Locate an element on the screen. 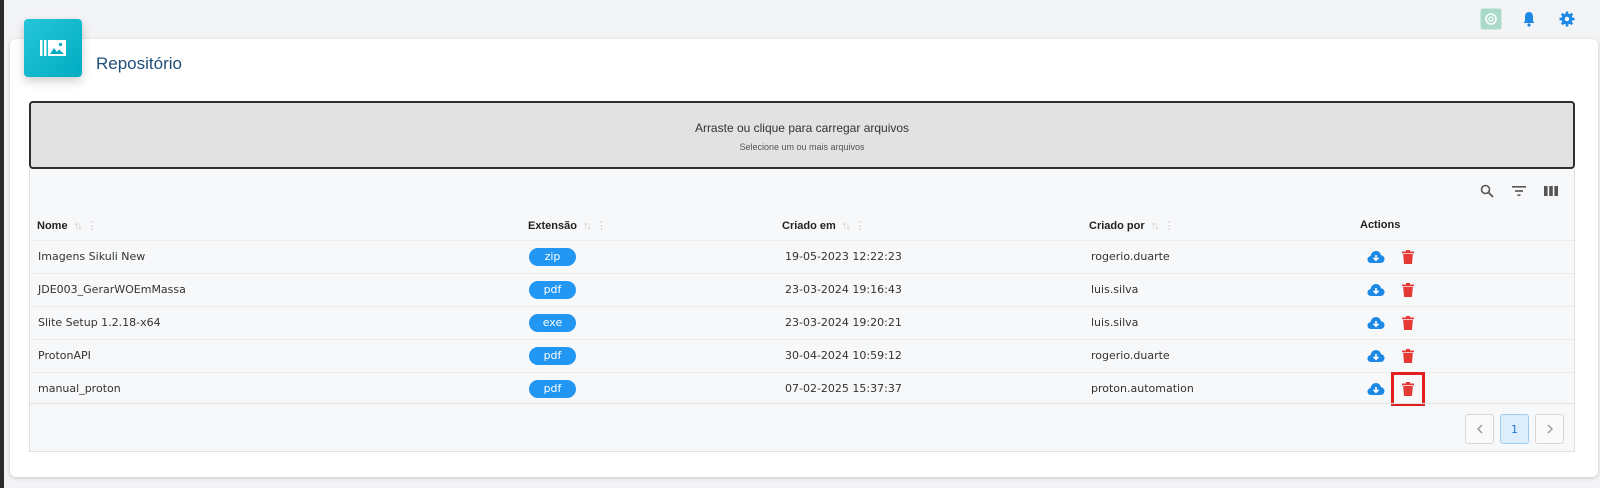 This screenshot has height=488, width=1600. filter-icon is located at coordinates (1519, 191).